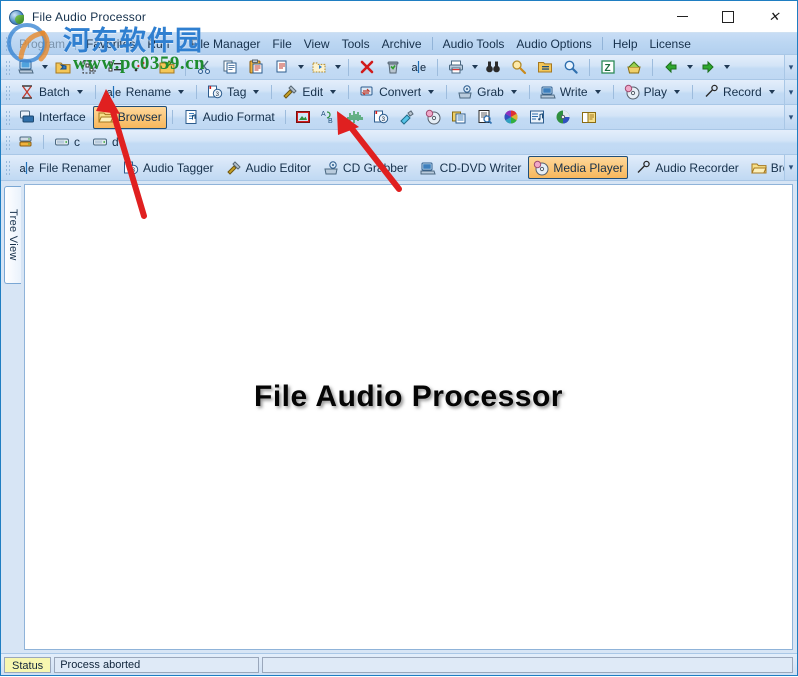 The height and width of the screenshot is (677, 798). What do you see at coordinates (608, 67) in the screenshot?
I see `zip-icon: Z` at bounding box center [608, 67].